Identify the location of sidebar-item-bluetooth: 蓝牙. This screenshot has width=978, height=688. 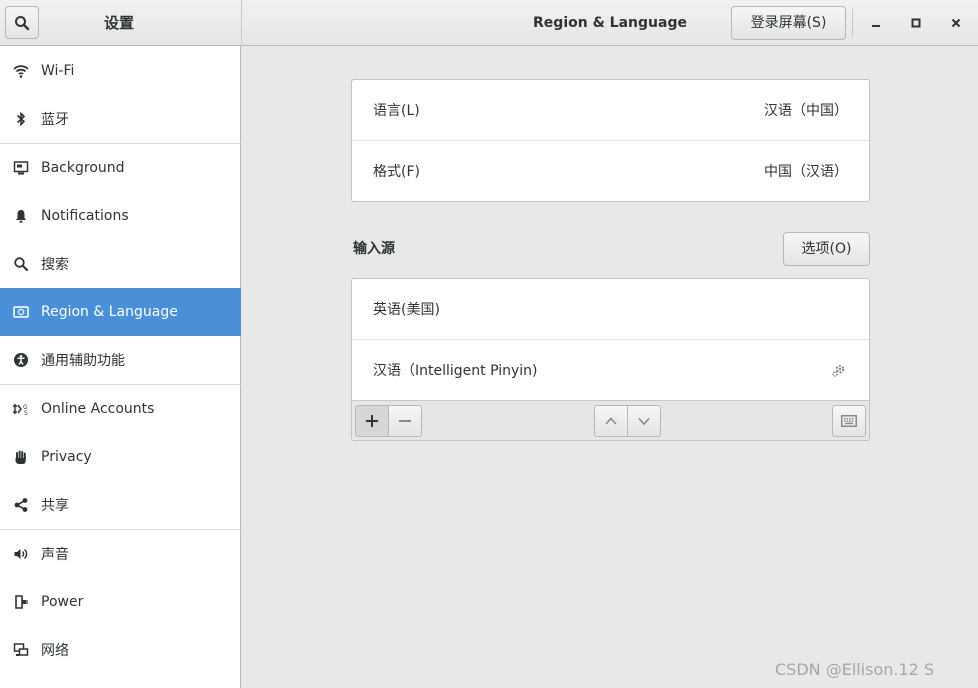
(120, 119).